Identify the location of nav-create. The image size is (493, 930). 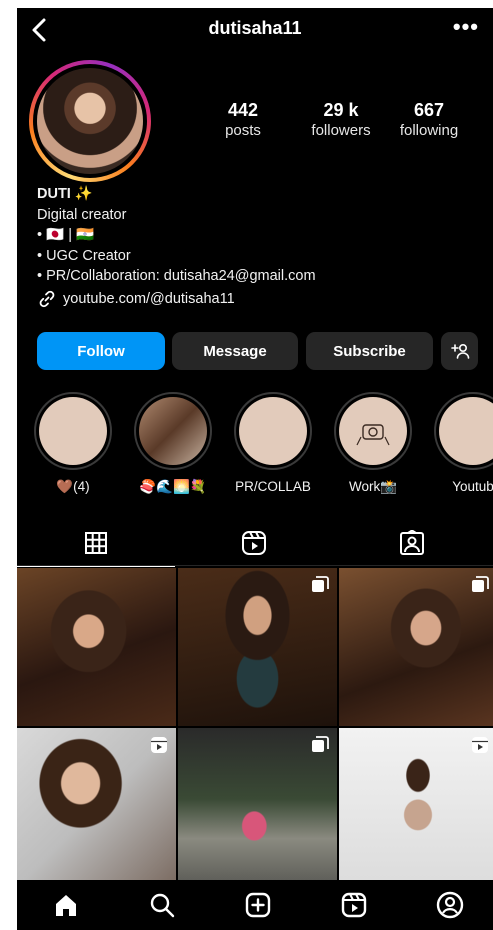
(258, 905).